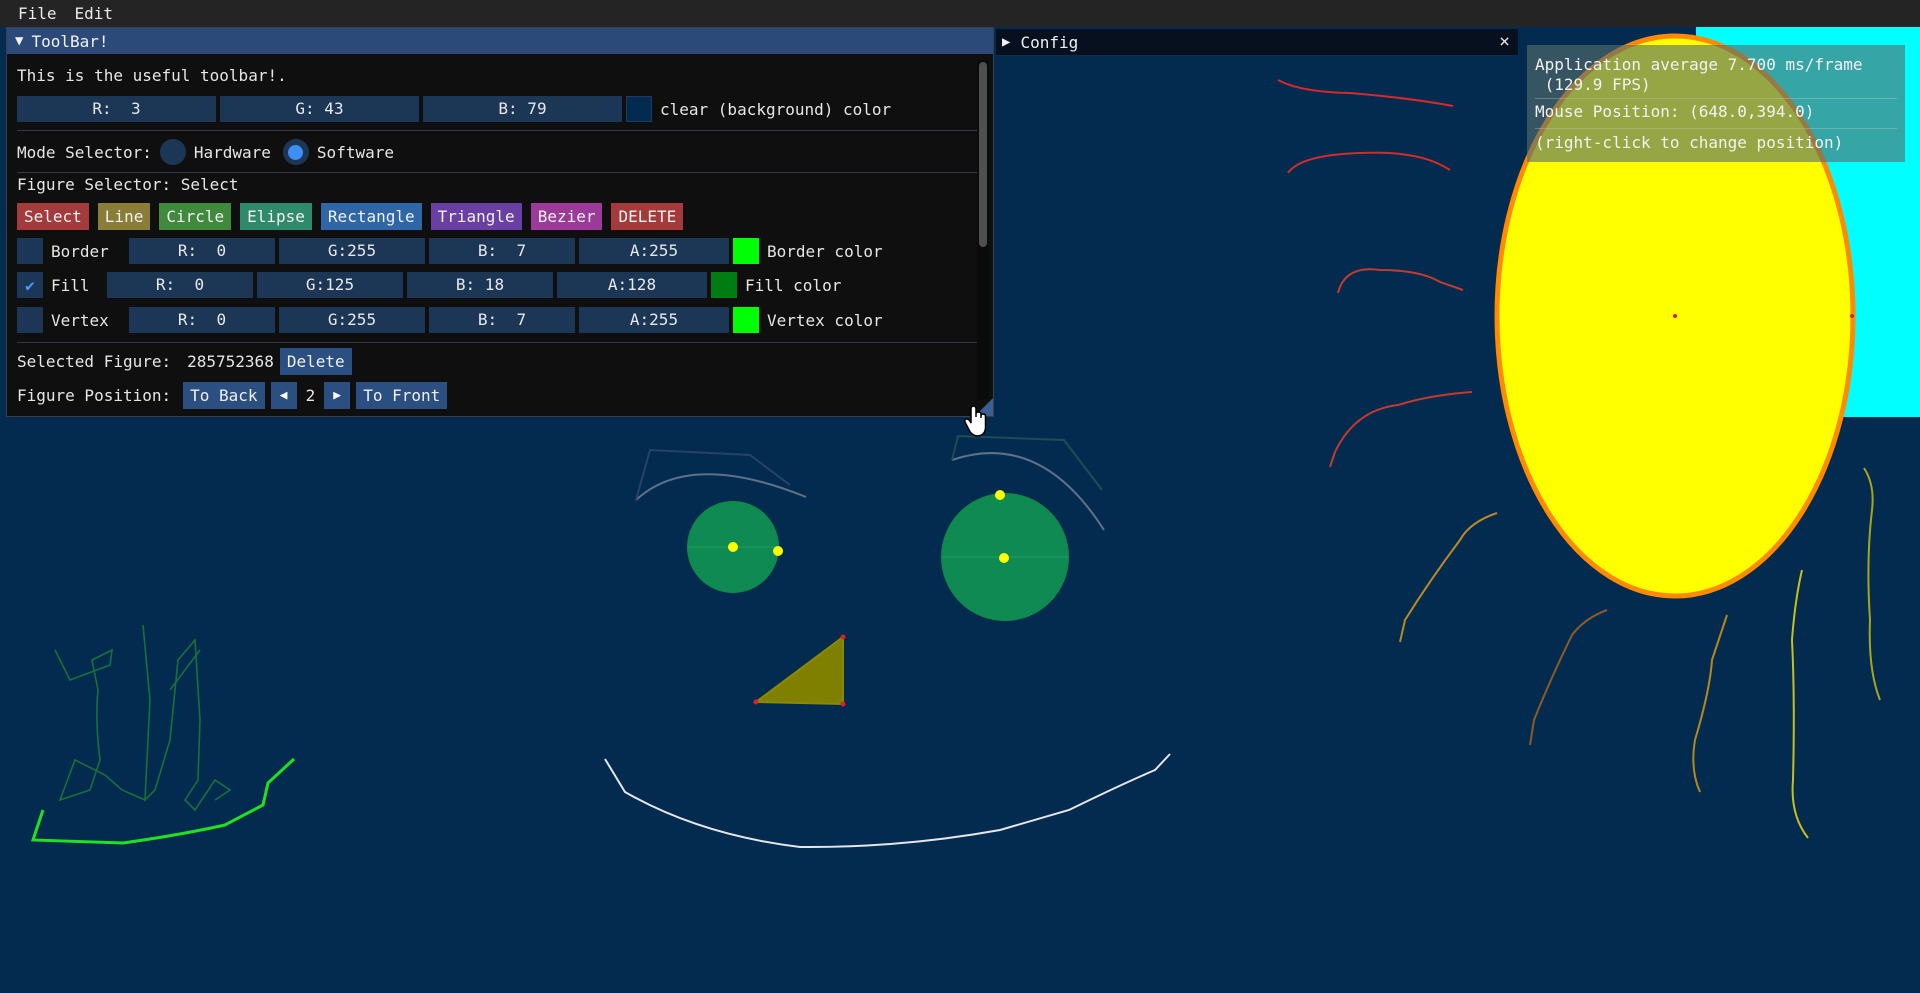  What do you see at coordinates (276, 216) in the screenshot?
I see `figure-elipse-button: Elipse` at bounding box center [276, 216].